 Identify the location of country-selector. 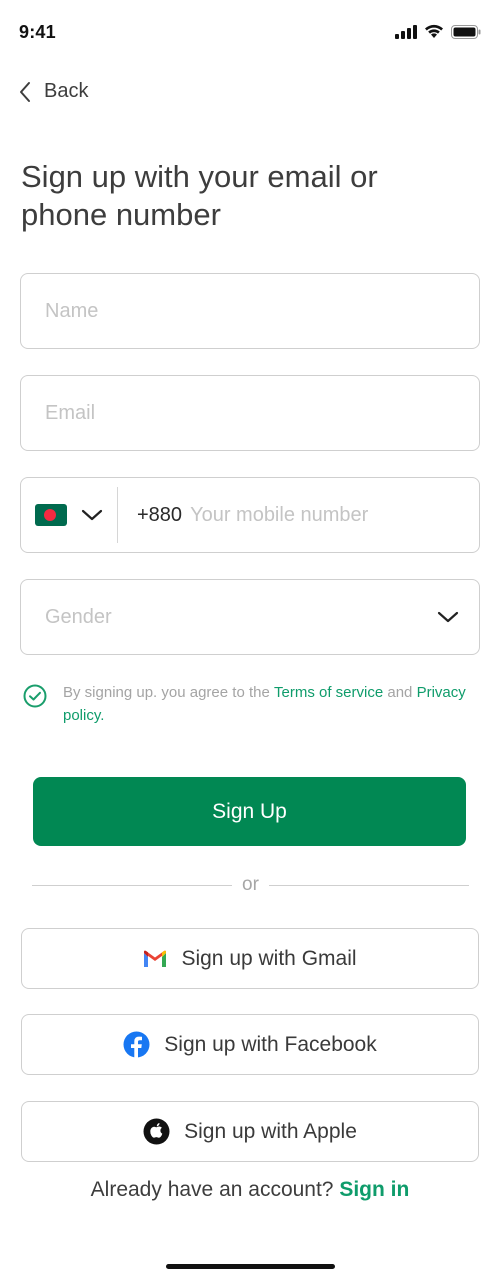
(69, 515).